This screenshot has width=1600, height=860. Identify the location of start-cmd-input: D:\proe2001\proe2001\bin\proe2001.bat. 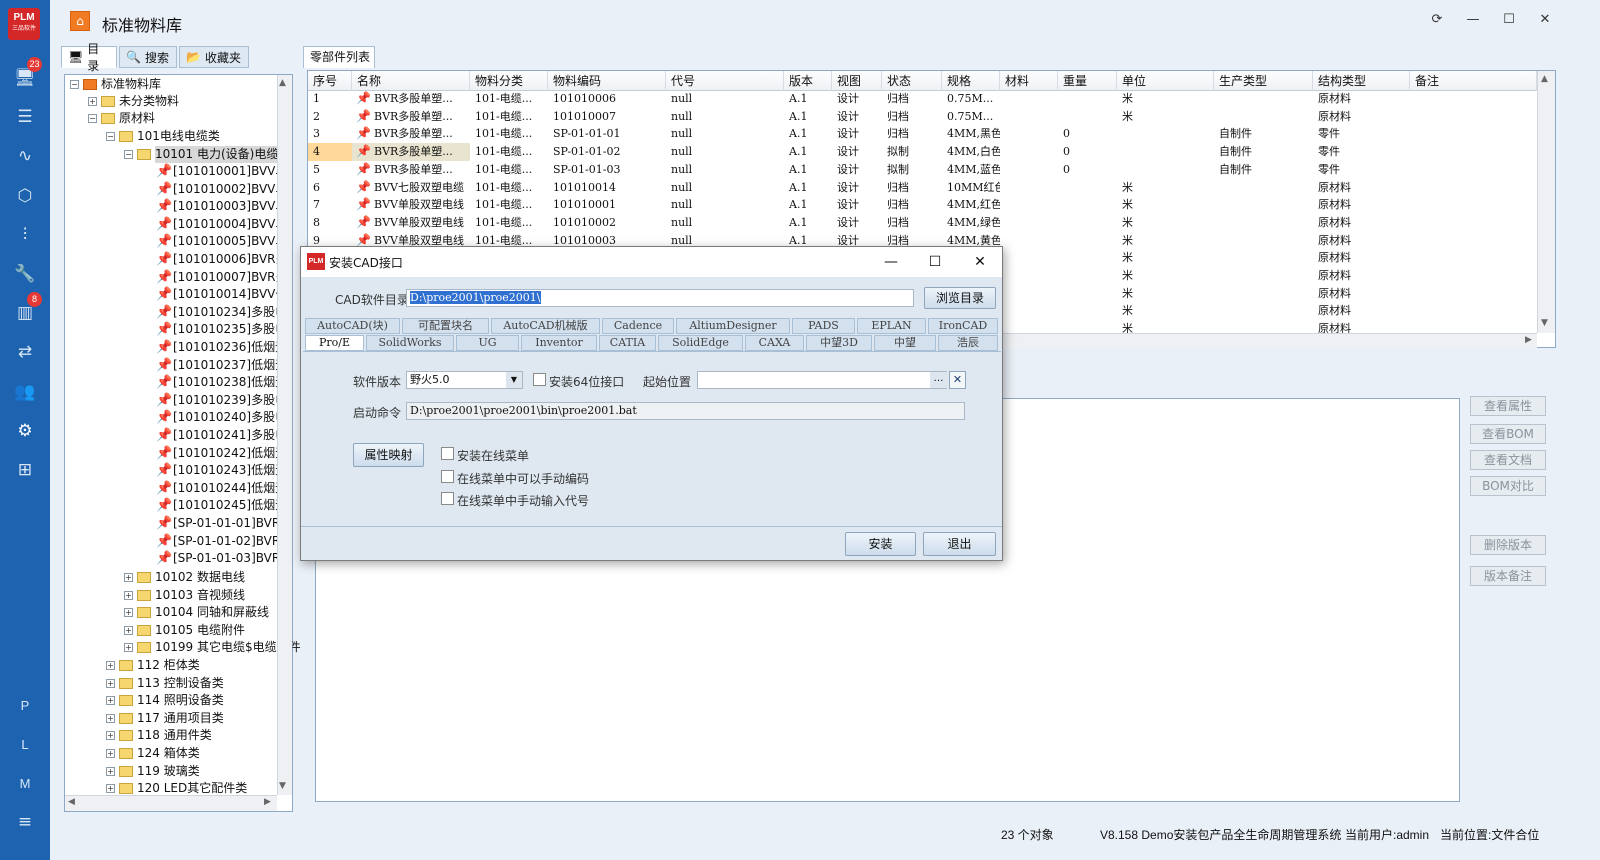
(685, 411).